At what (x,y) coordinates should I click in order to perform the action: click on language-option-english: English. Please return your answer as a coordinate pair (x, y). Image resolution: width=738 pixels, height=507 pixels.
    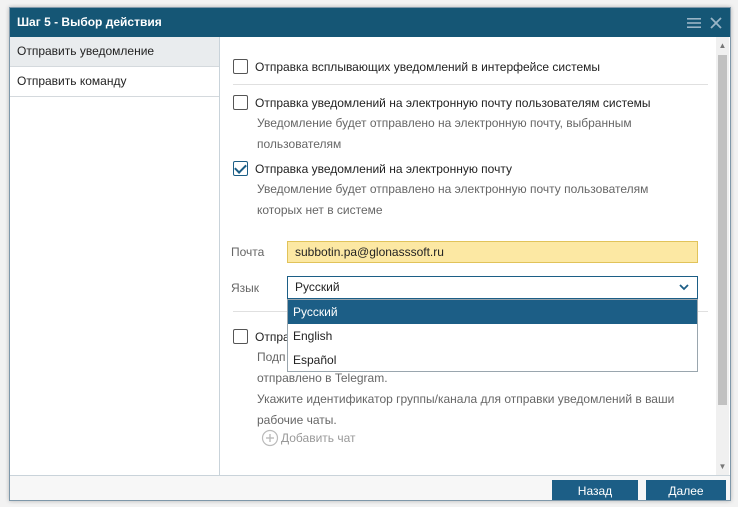
    Looking at the image, I should click on (492, 336).